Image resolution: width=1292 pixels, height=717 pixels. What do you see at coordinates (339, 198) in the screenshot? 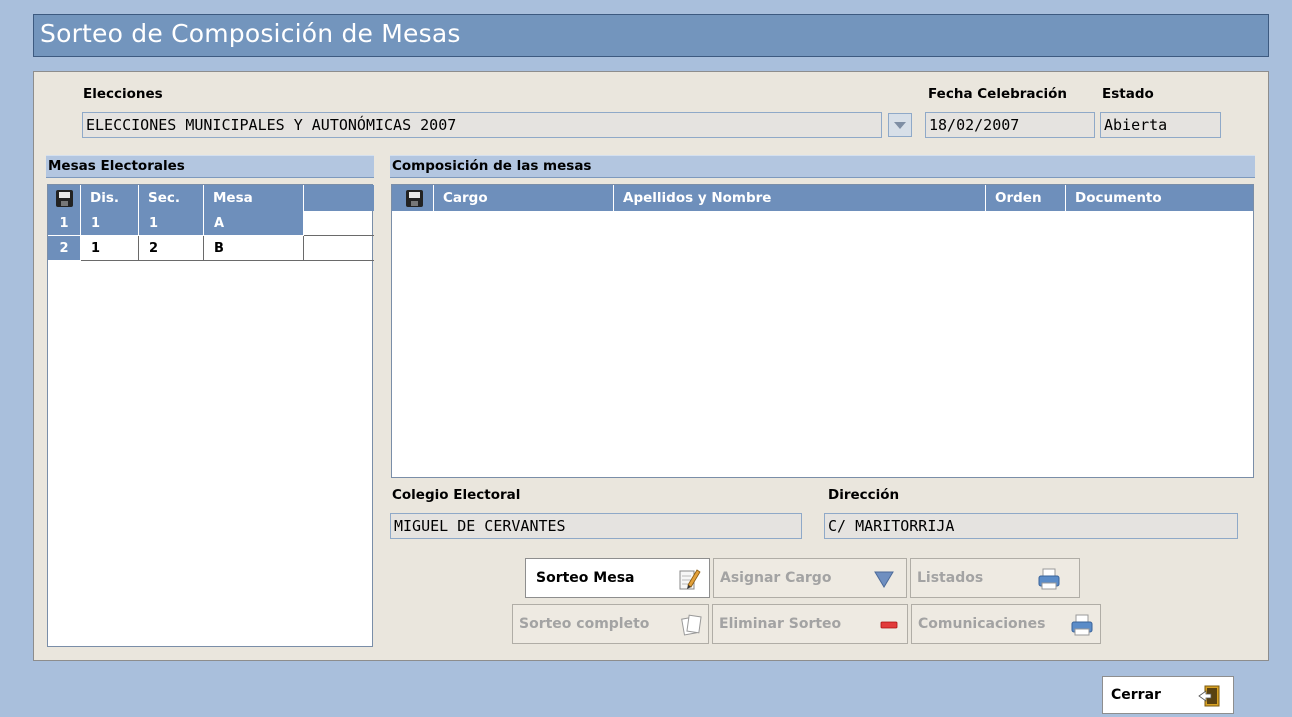
I see `column-header-empty` at bounding box center [339, 198].